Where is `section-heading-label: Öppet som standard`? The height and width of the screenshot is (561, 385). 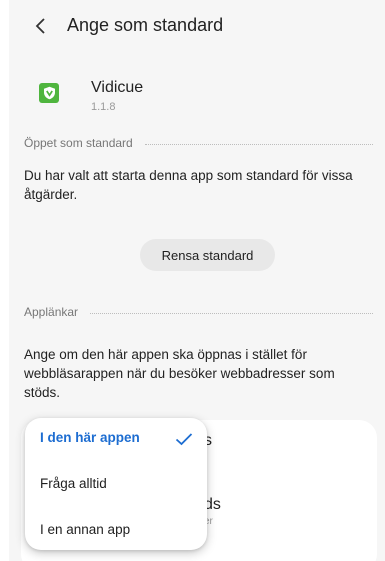
section-heading-label: Öppet som standard is located at coordinates (78, 143).